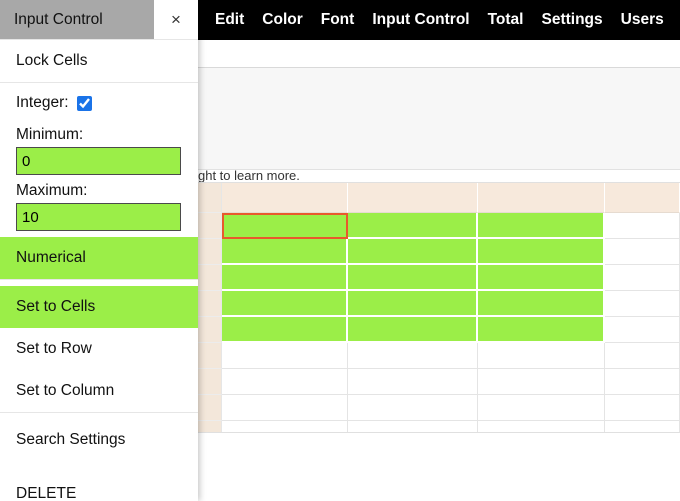  I want to click on menu-item-groups: Gr, so click(676, 20).